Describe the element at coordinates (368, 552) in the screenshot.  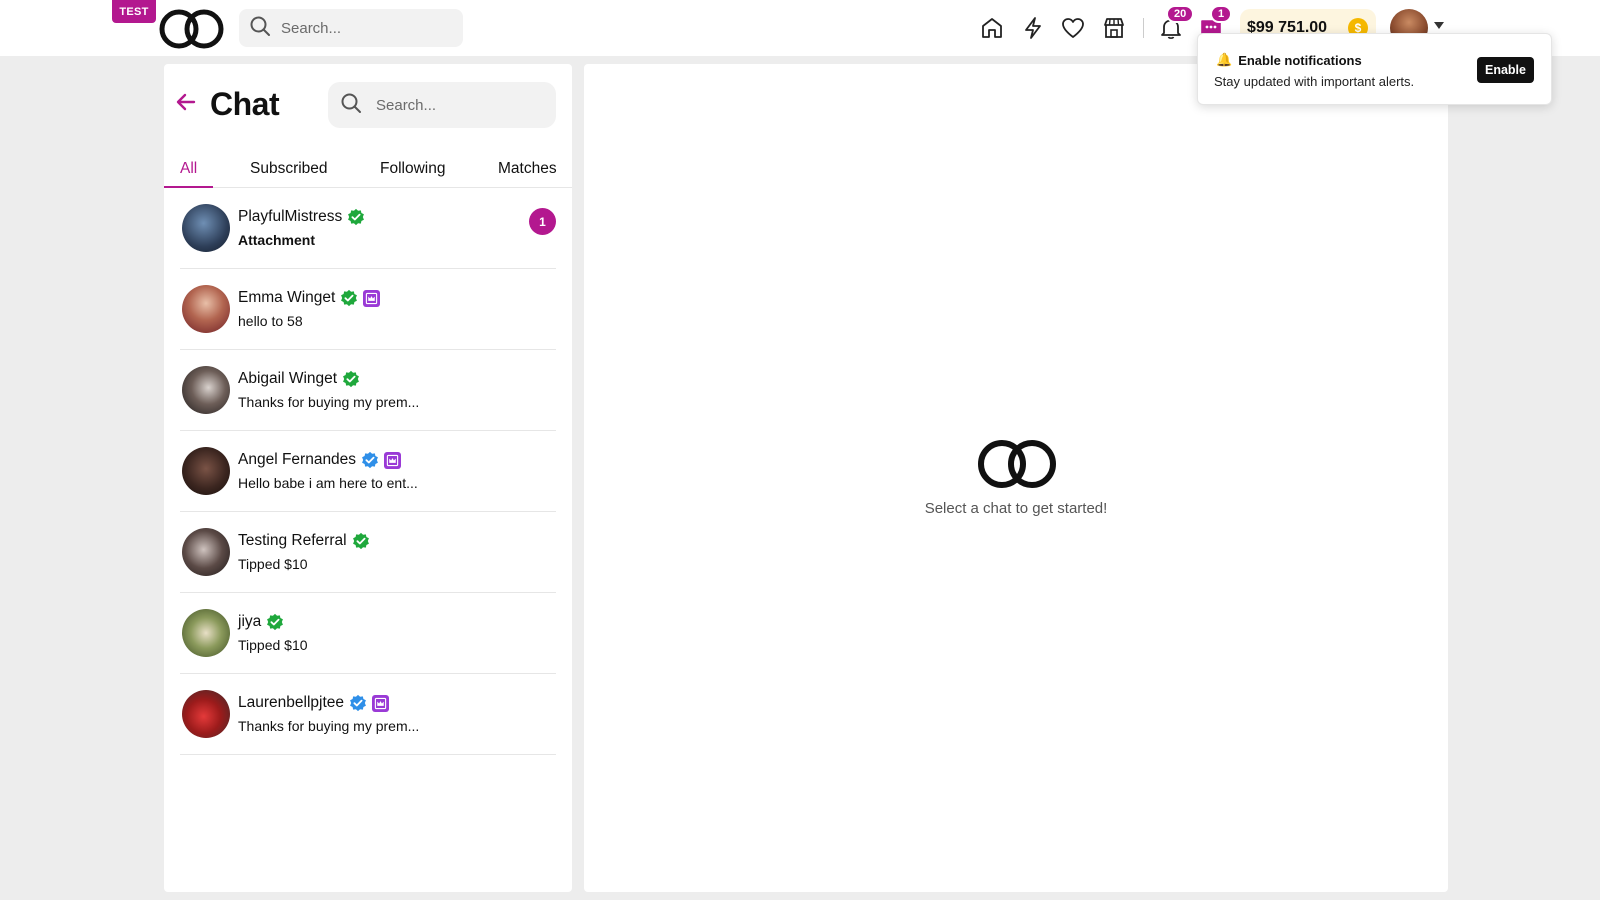
I see `conversation-item: Testing Referral Tipped $10` at that location.